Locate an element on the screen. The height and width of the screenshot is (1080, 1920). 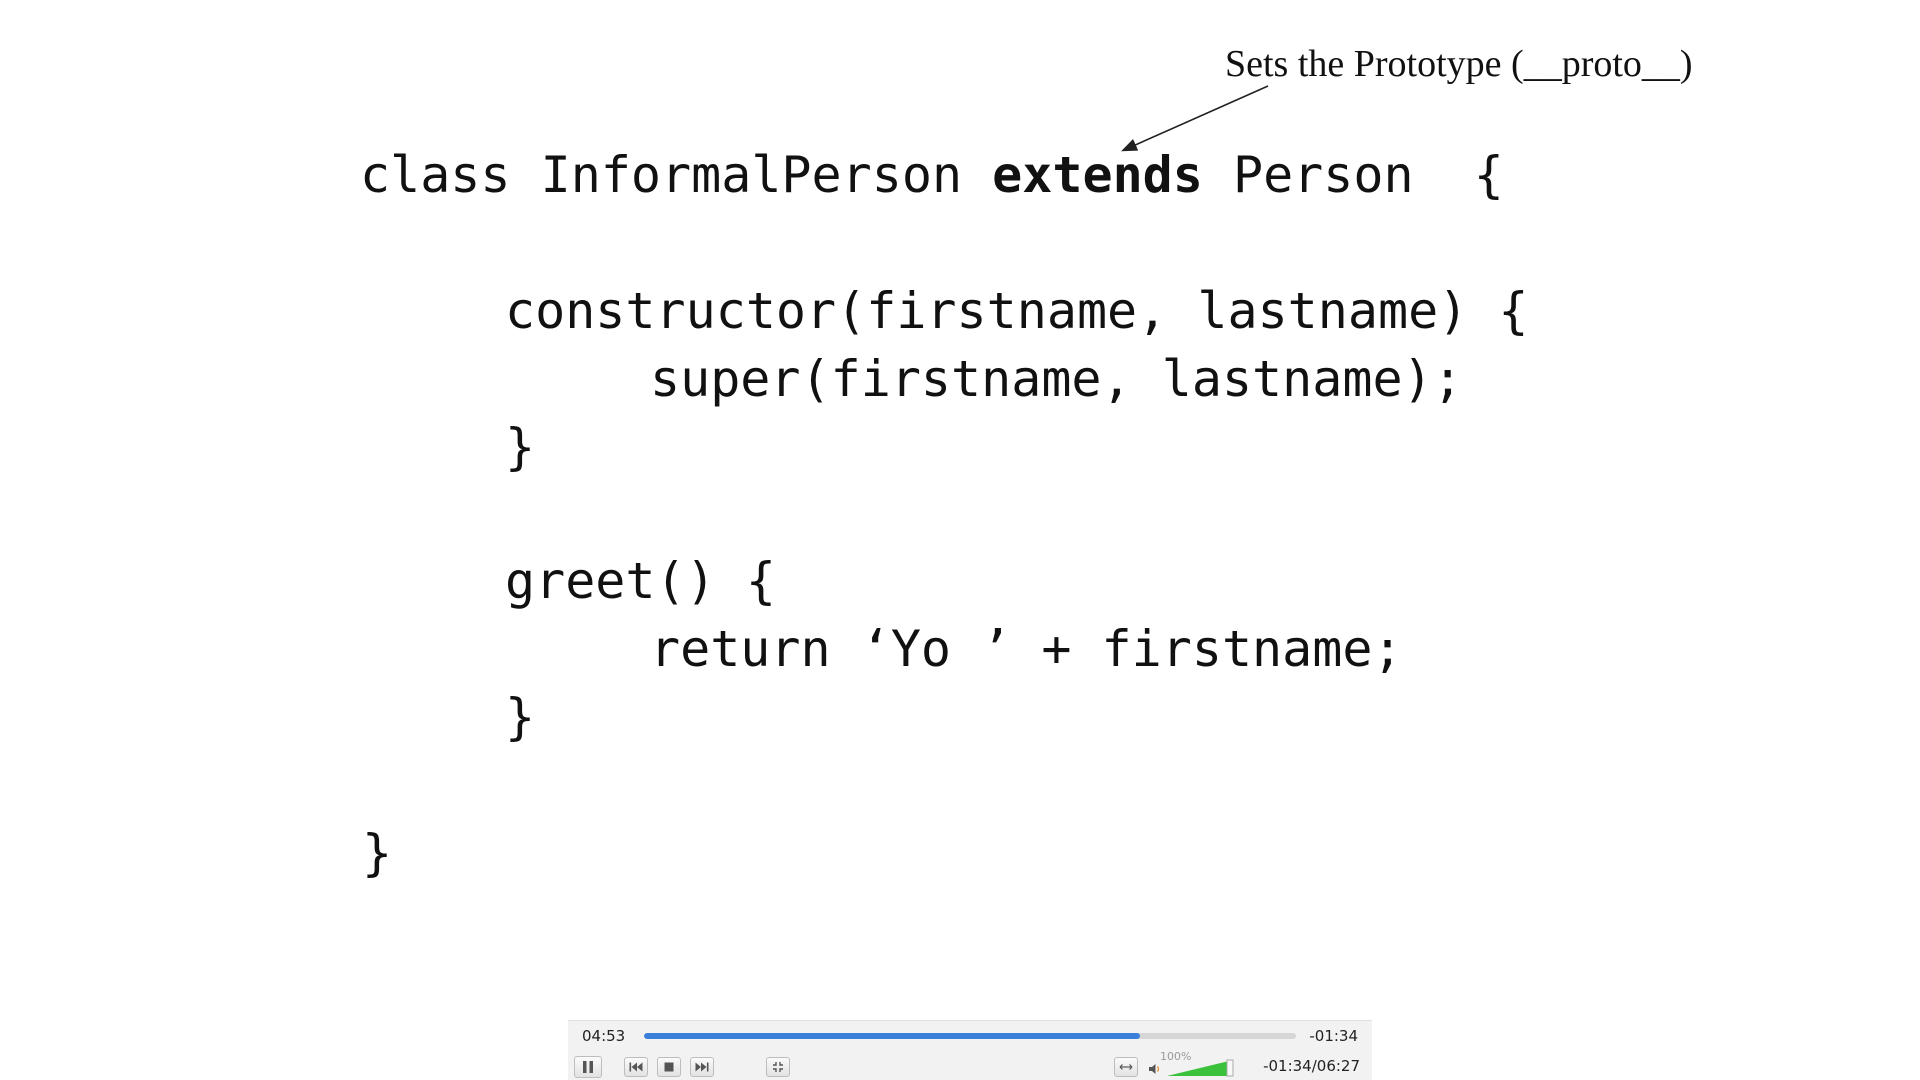
elapsed-time: 04:53 is located at coordinates (604, 1036).